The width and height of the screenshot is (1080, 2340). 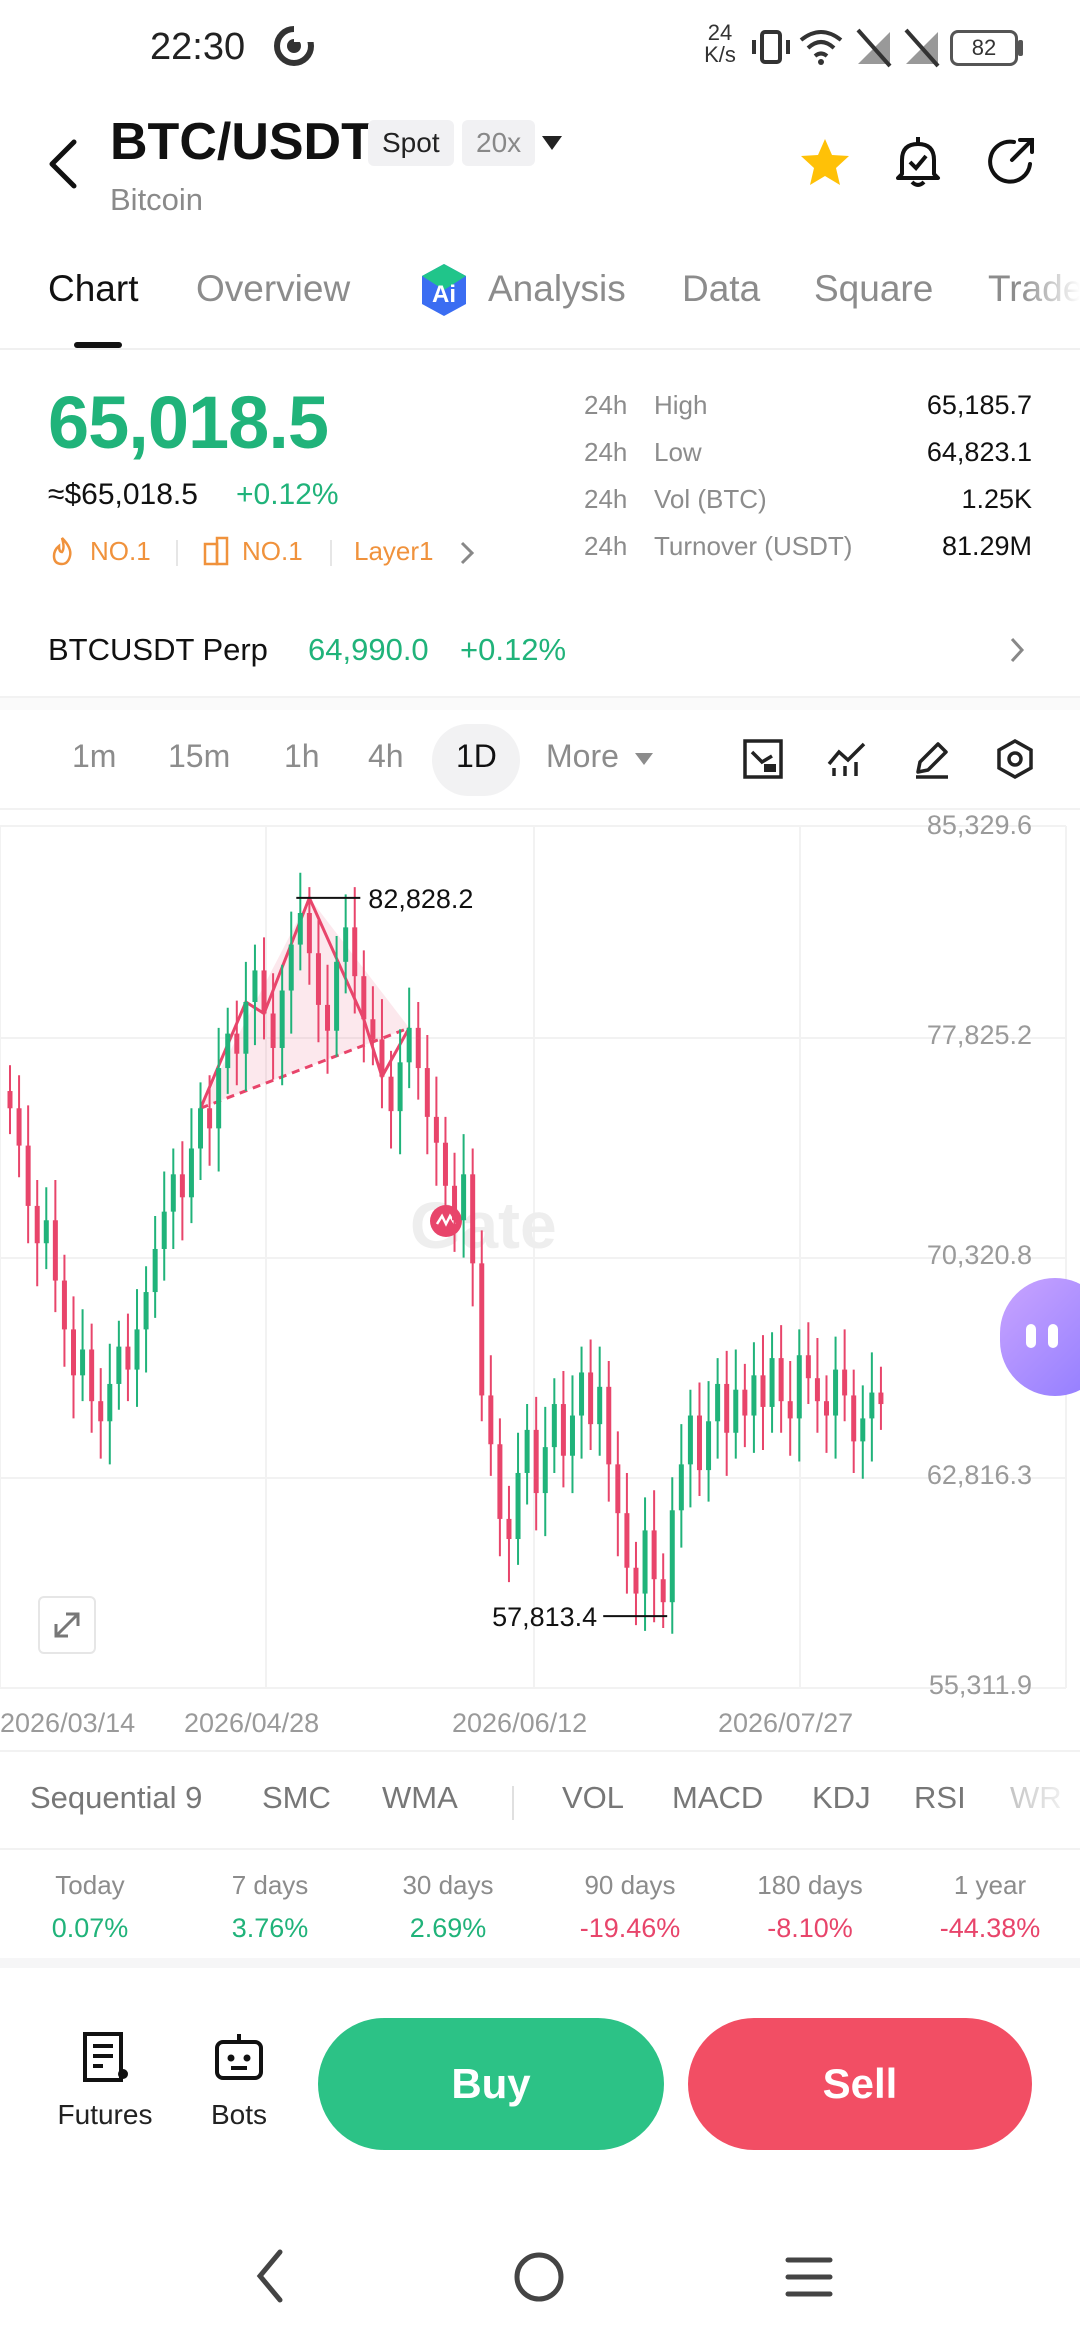 I want to click on perp-row: BTCUSDT Perp 64,990.0 +0.12%, so click(x=540, y=654).